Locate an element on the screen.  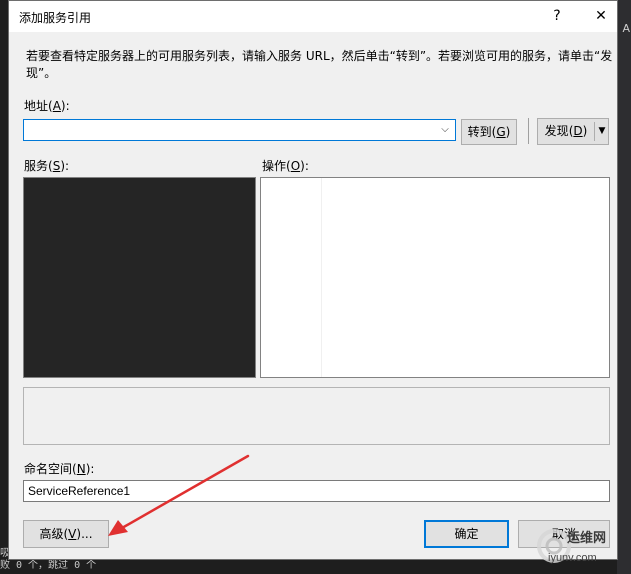
close-button: ✕ is located at coordinates (601, 16).